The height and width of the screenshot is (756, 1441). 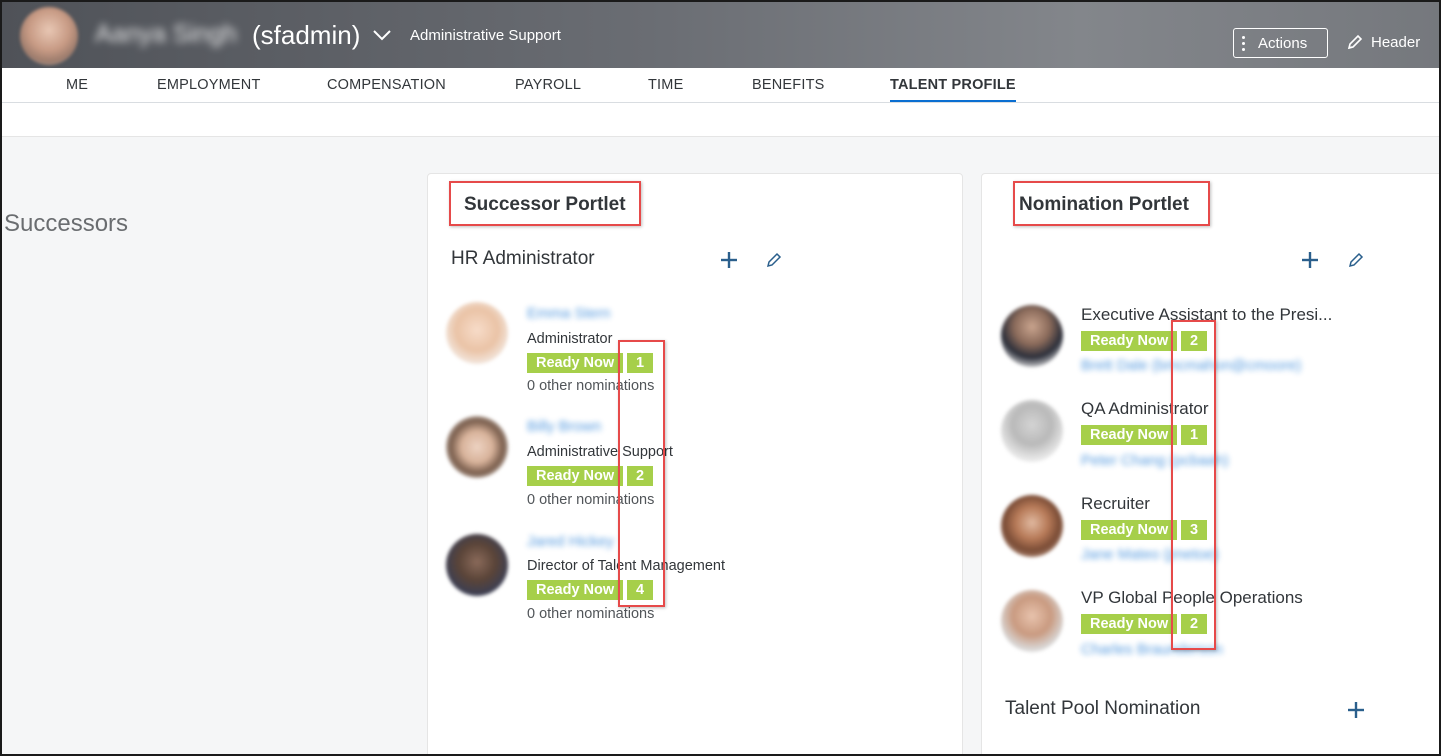 I want to click on user-role: Administrative Support, so click(x=485, y=35).